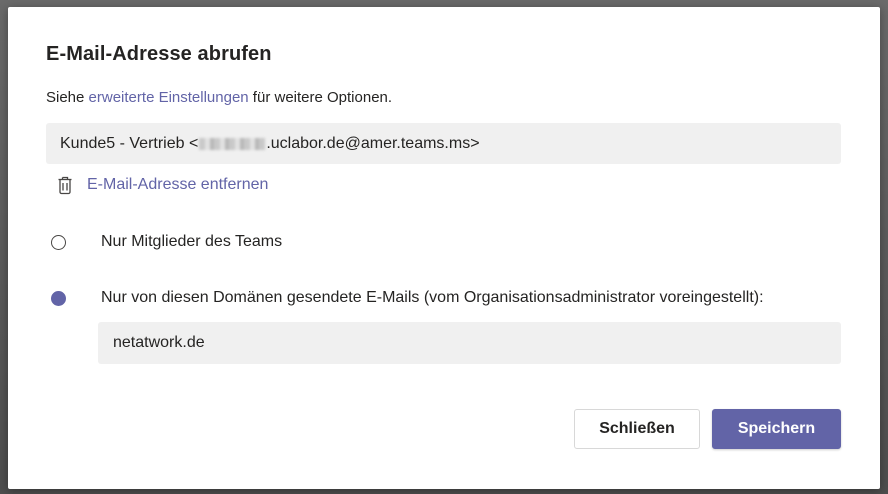  I want to click on remove-email-label: E-Mail-Adresse entfernen, so click(178, 184).